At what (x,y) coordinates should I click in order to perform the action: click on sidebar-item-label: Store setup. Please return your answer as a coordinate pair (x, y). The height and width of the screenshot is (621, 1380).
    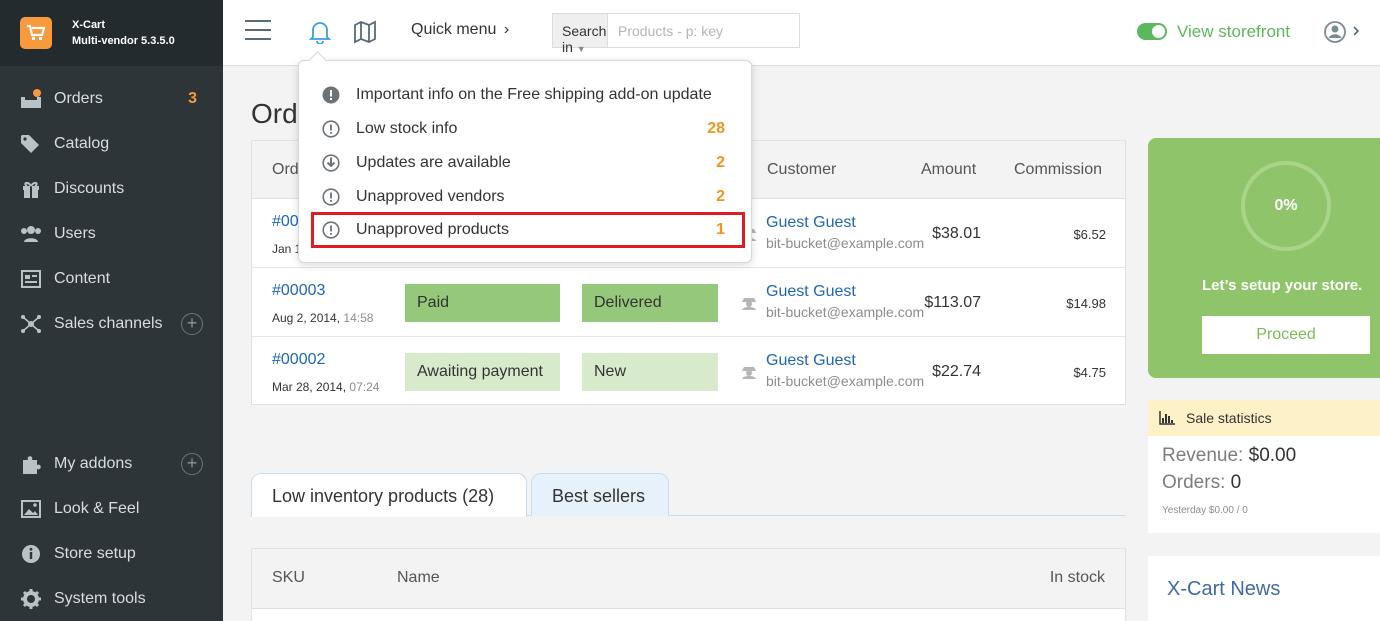
    Looking at the image, I should click on (95, 553).